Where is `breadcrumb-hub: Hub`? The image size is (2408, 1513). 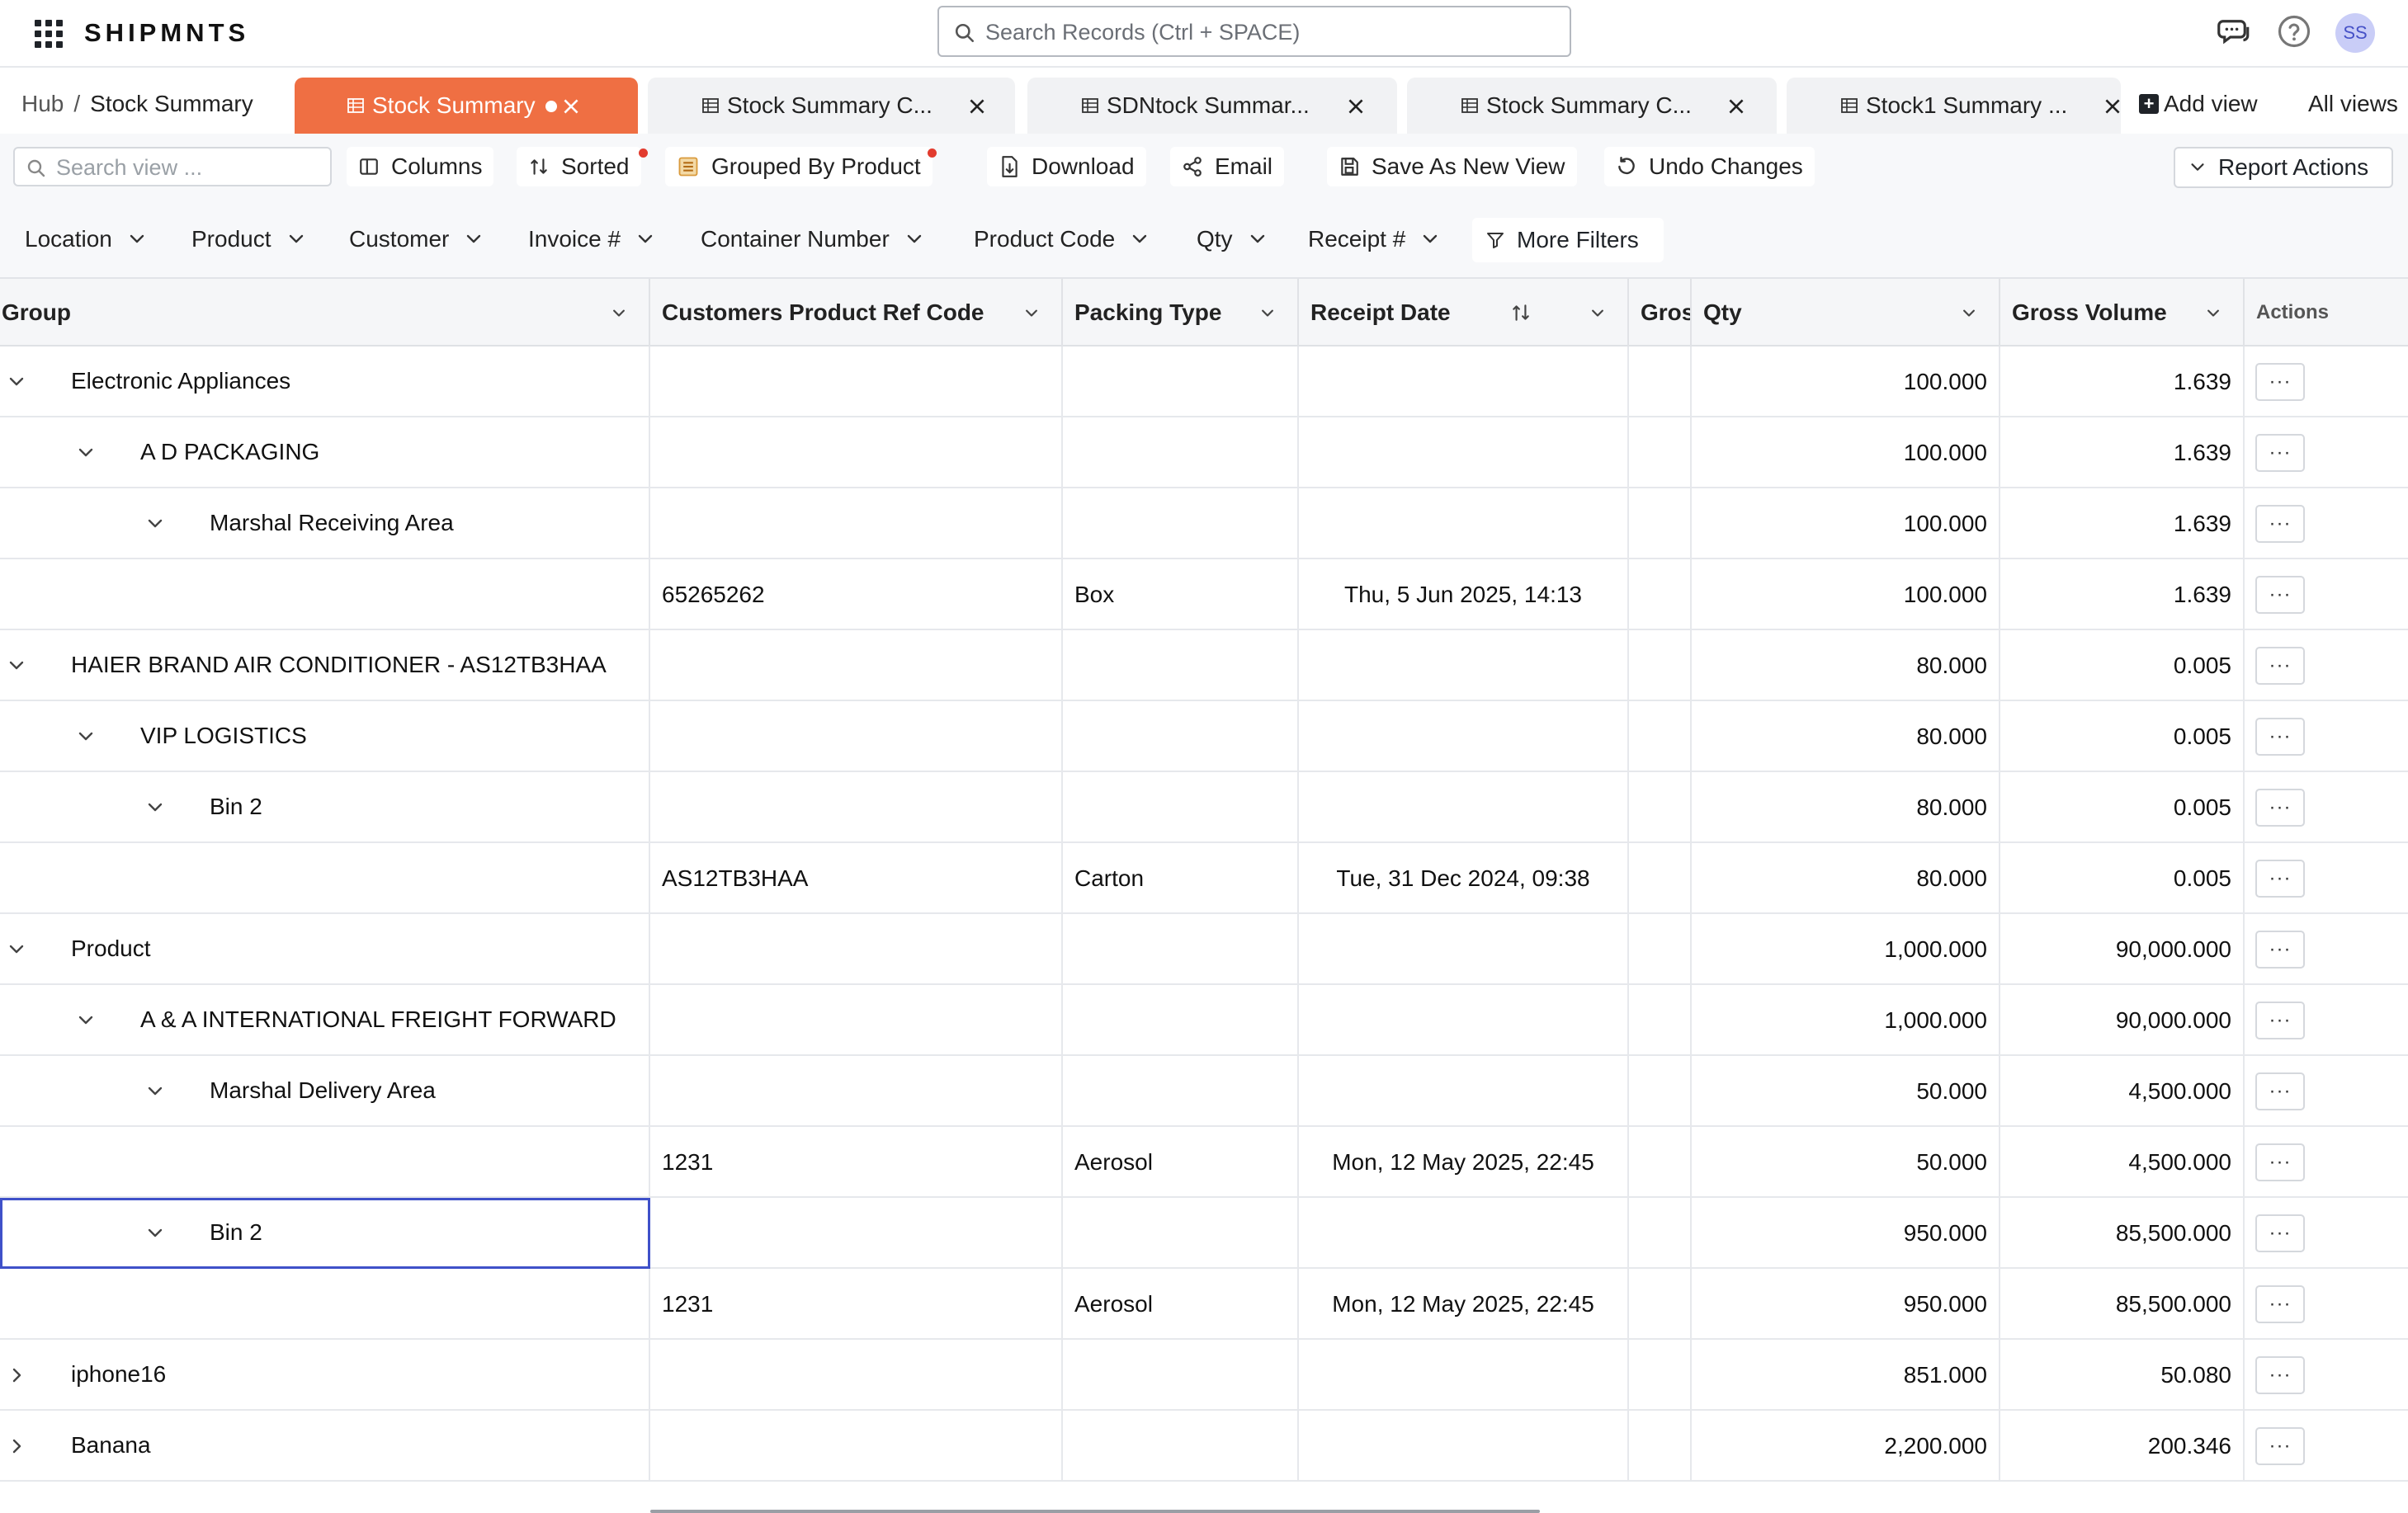
breadcrumb-hub: Hub is located at coordinates (42, 103).